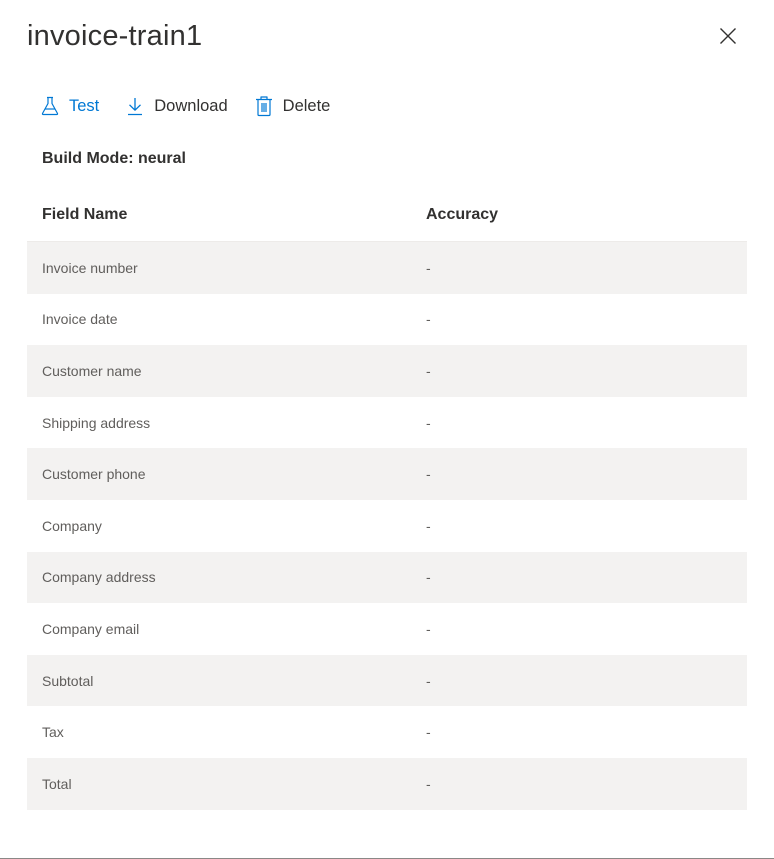 The width and height of the screenshot is (774, 859). Describe the element at coordinates (96, 422) in the screenshot. I see `field-name-cell: Shipping address` at that location.